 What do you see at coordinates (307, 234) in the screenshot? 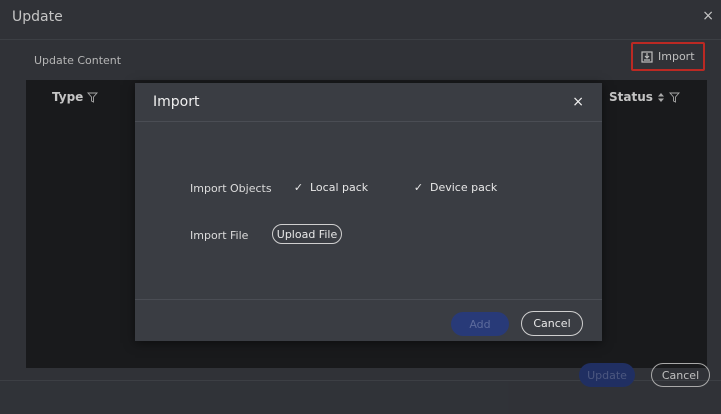
I see `upload-file-button: Upload File` at bounding box center [307, 234].